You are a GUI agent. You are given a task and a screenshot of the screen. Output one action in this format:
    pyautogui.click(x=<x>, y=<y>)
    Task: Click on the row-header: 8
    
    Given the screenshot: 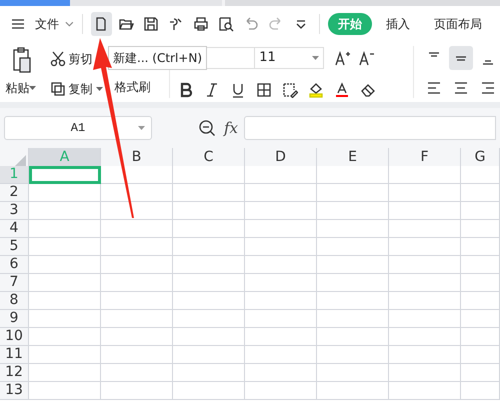 What is the action you would take?
    pyautogui.click(x=14, y=301)
    